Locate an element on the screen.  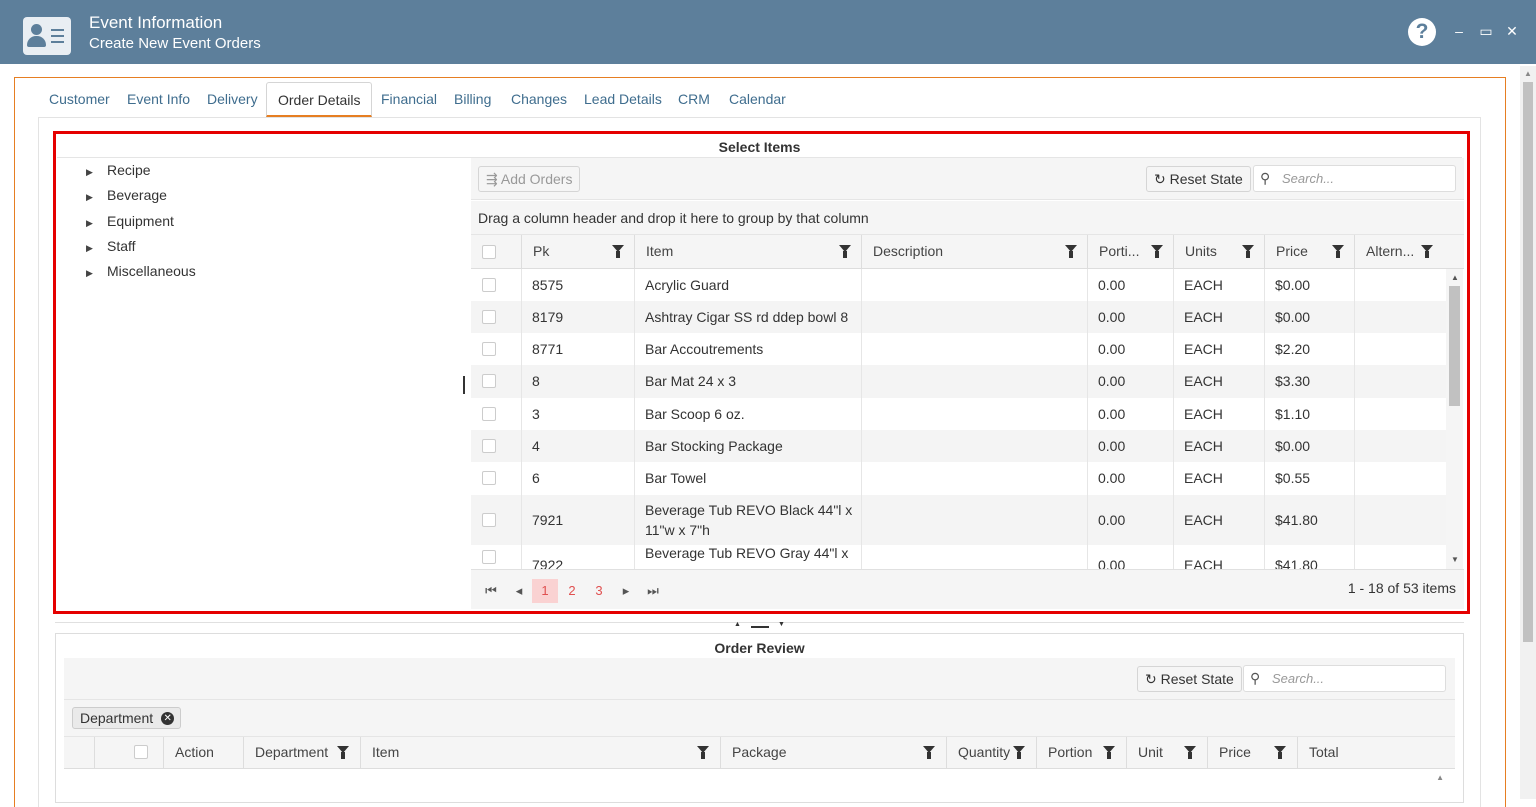
page-scrollbar: ▲ is located at coordinates (1528, 432).